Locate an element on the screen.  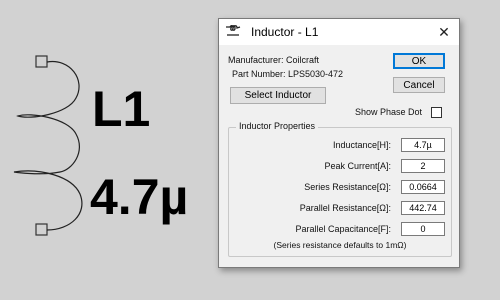
parallel-capacitance-label: Parallel Capacitance[F]: is located at coordinates (343, 229).